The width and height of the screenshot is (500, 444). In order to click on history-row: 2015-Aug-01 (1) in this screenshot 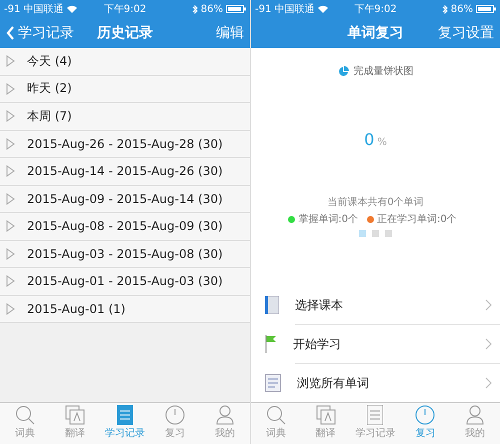, I will do `click(125, 309)`.